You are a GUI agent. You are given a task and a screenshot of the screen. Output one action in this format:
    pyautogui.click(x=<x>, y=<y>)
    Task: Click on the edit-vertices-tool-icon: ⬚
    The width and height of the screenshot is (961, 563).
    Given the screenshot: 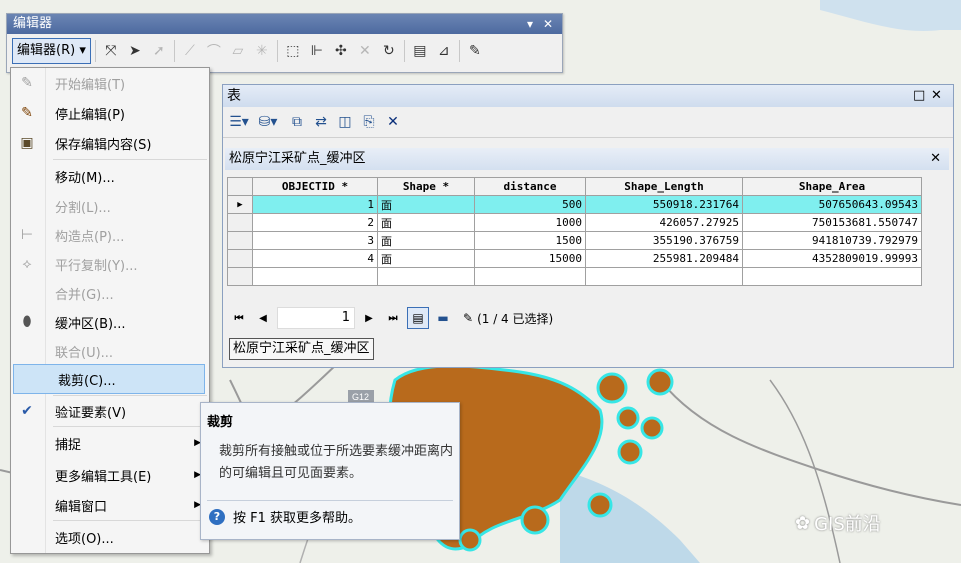 What is the action you would take?
    pyautogui.click(x=293, y=51)
    